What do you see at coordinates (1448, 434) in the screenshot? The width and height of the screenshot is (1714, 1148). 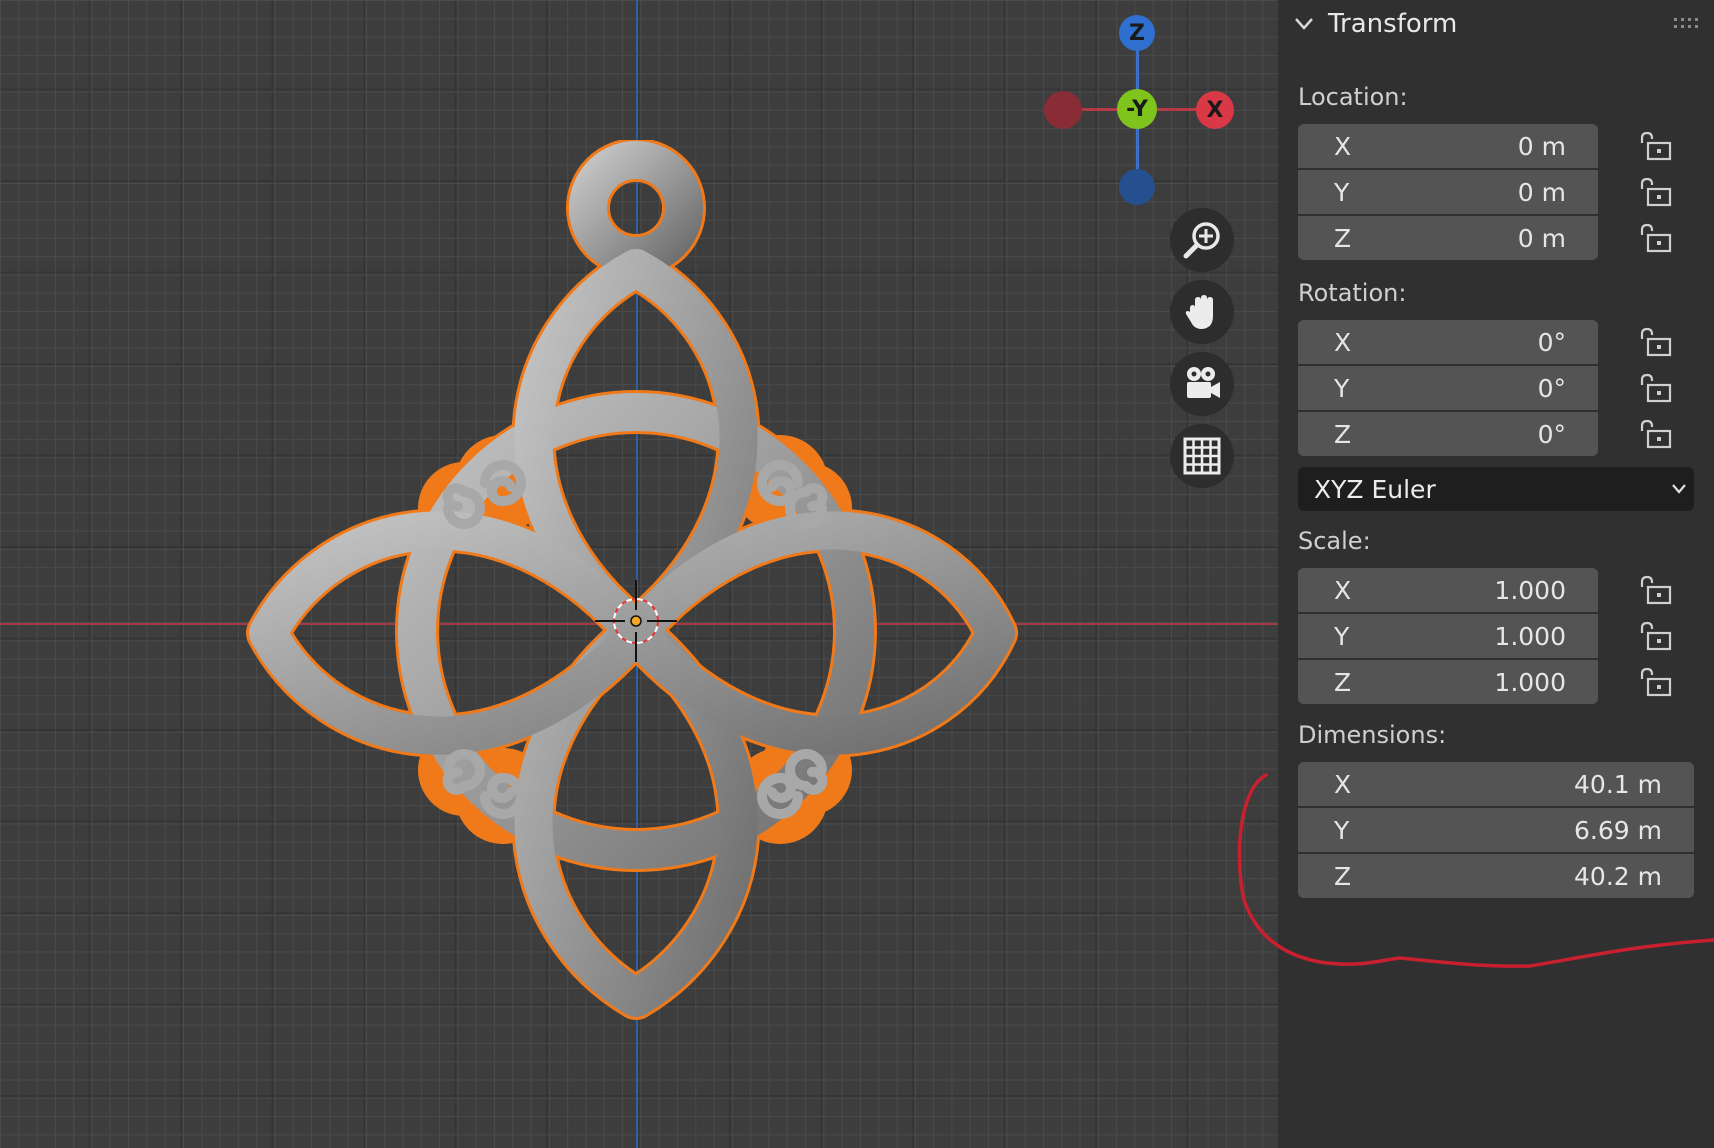 I see `rotation-z-field: Z 0°` at bounding box center [1448, 434].